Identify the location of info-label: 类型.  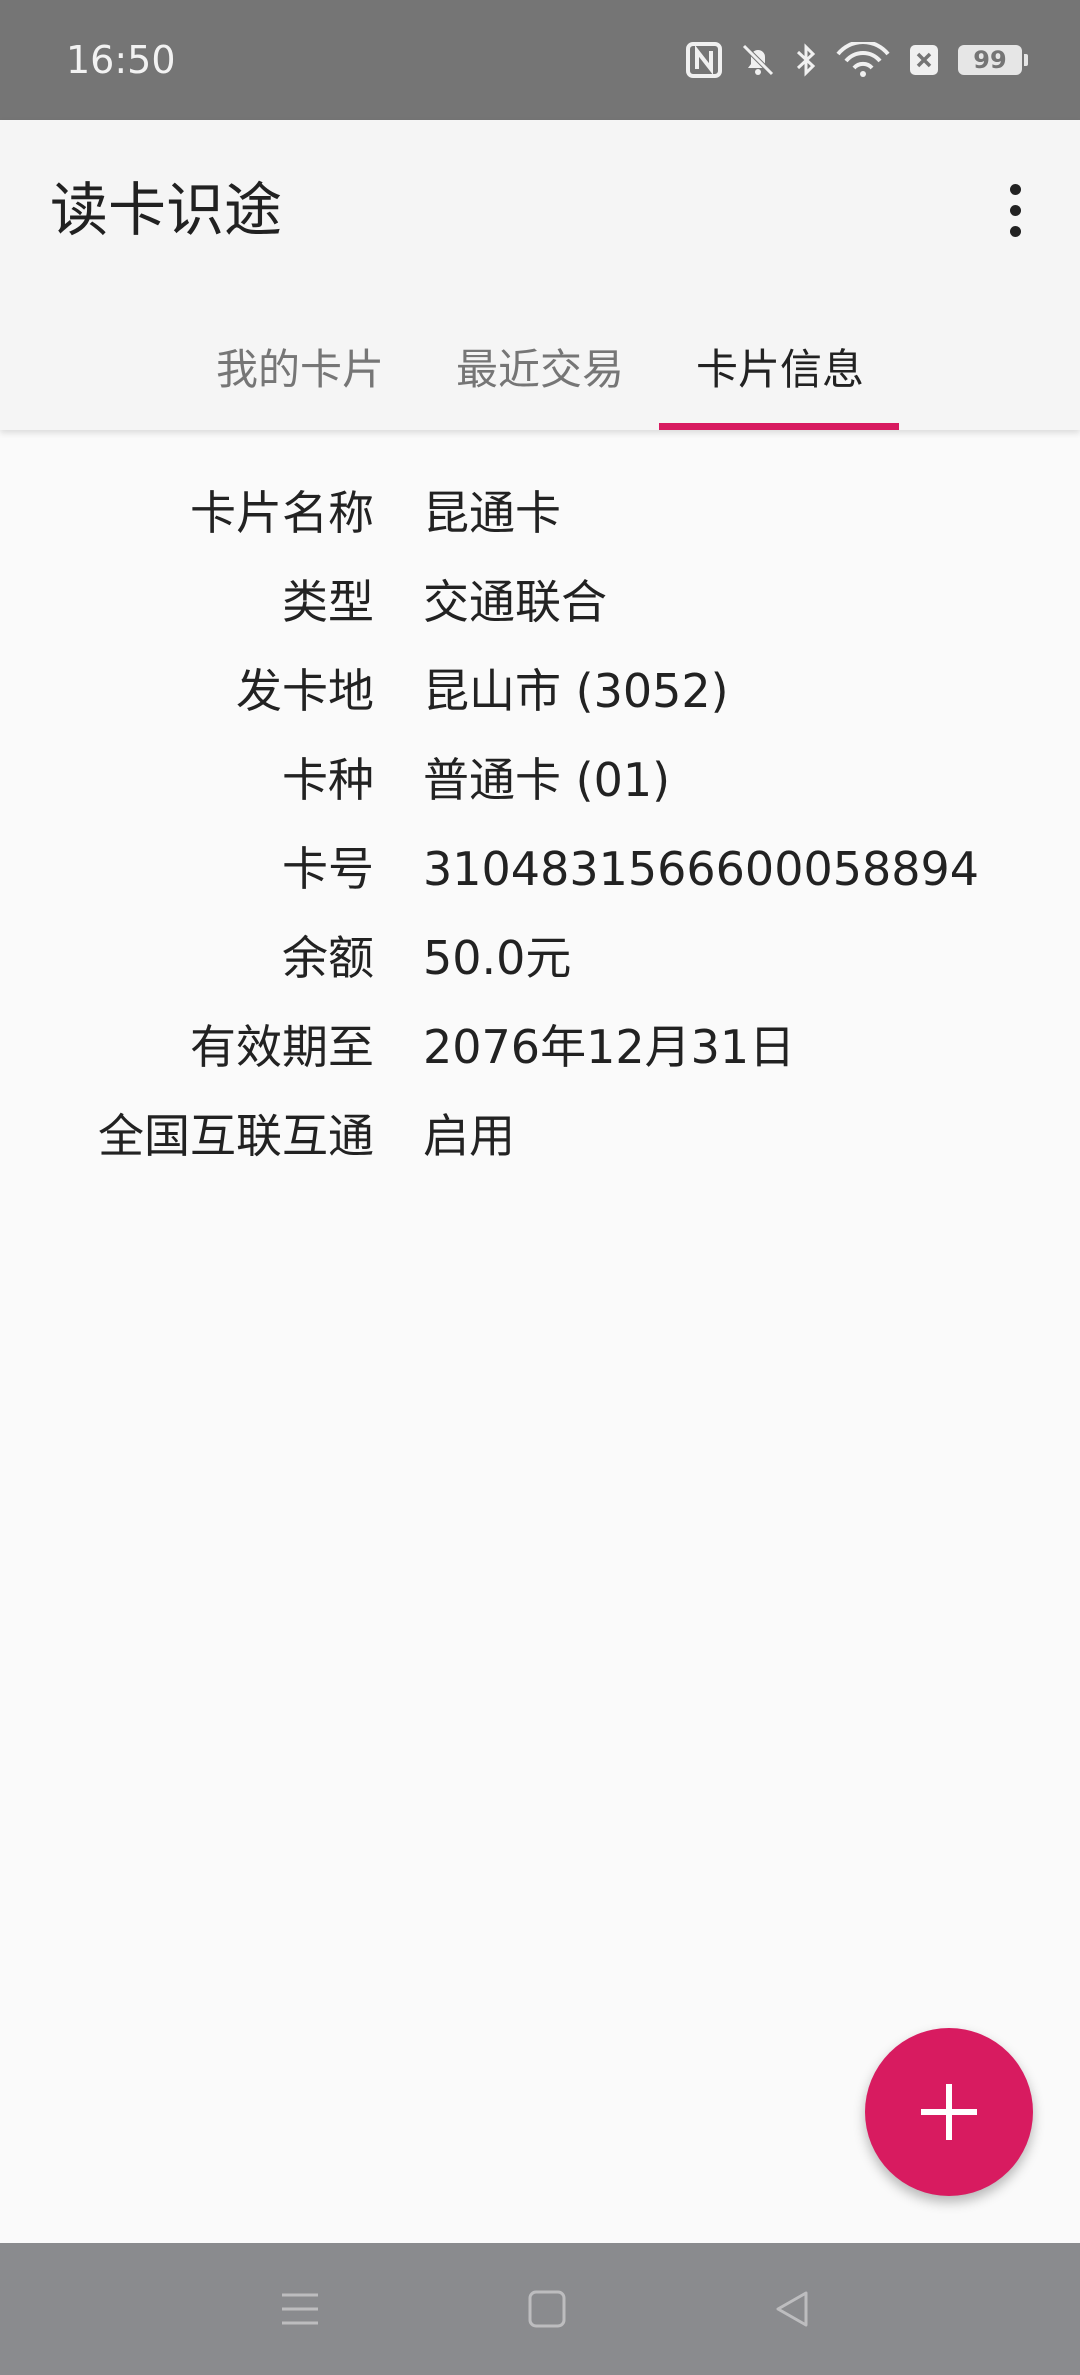
(328, 602).